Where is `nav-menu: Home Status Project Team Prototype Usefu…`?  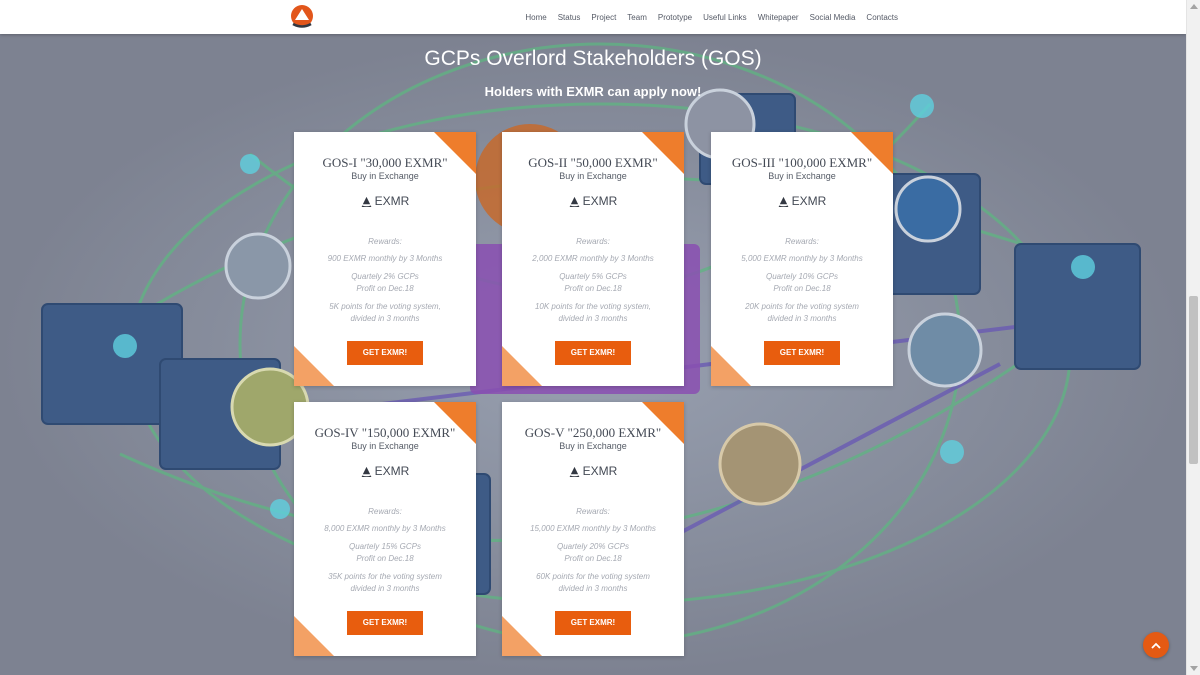
nav-menu: Home Status Project Team Prototype Usefu… is located at coordinates (706, 17).